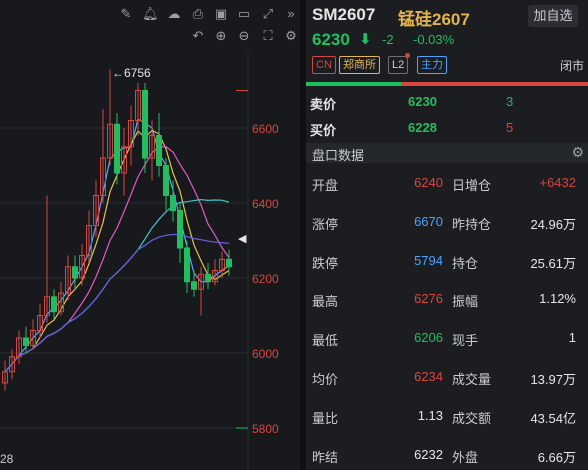  What do you see at coordinates (325, 224) in the screenshot?
I see `stat-label: 涨停` at bounding box center [325, 224].